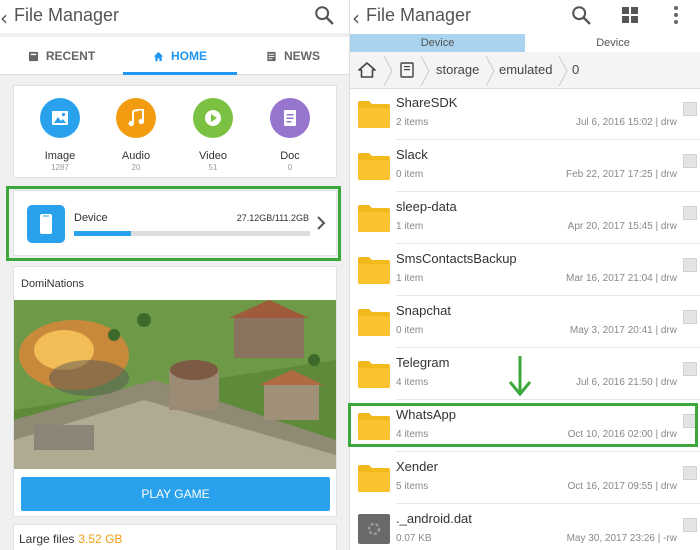  Describe the element at coordinates (456, 258) in the screenshot. I see `file-name: SmsContactsBackup` at that location.